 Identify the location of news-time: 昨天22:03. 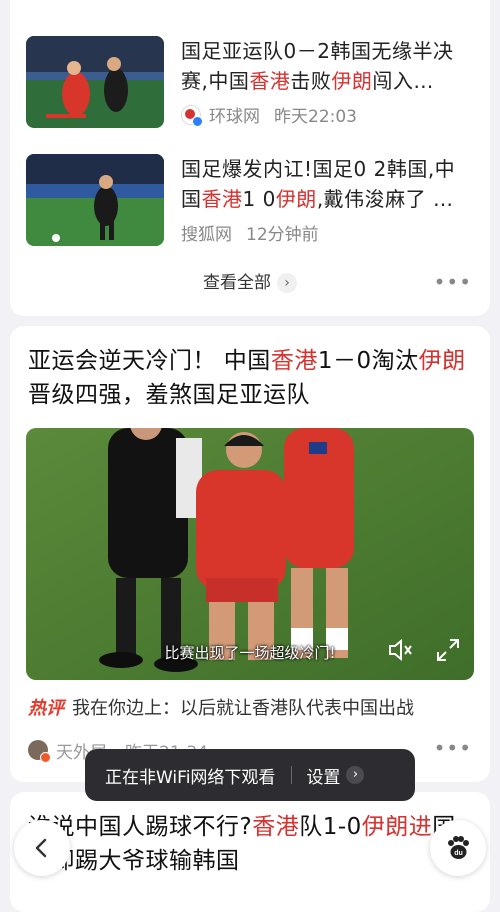
(315, 117).